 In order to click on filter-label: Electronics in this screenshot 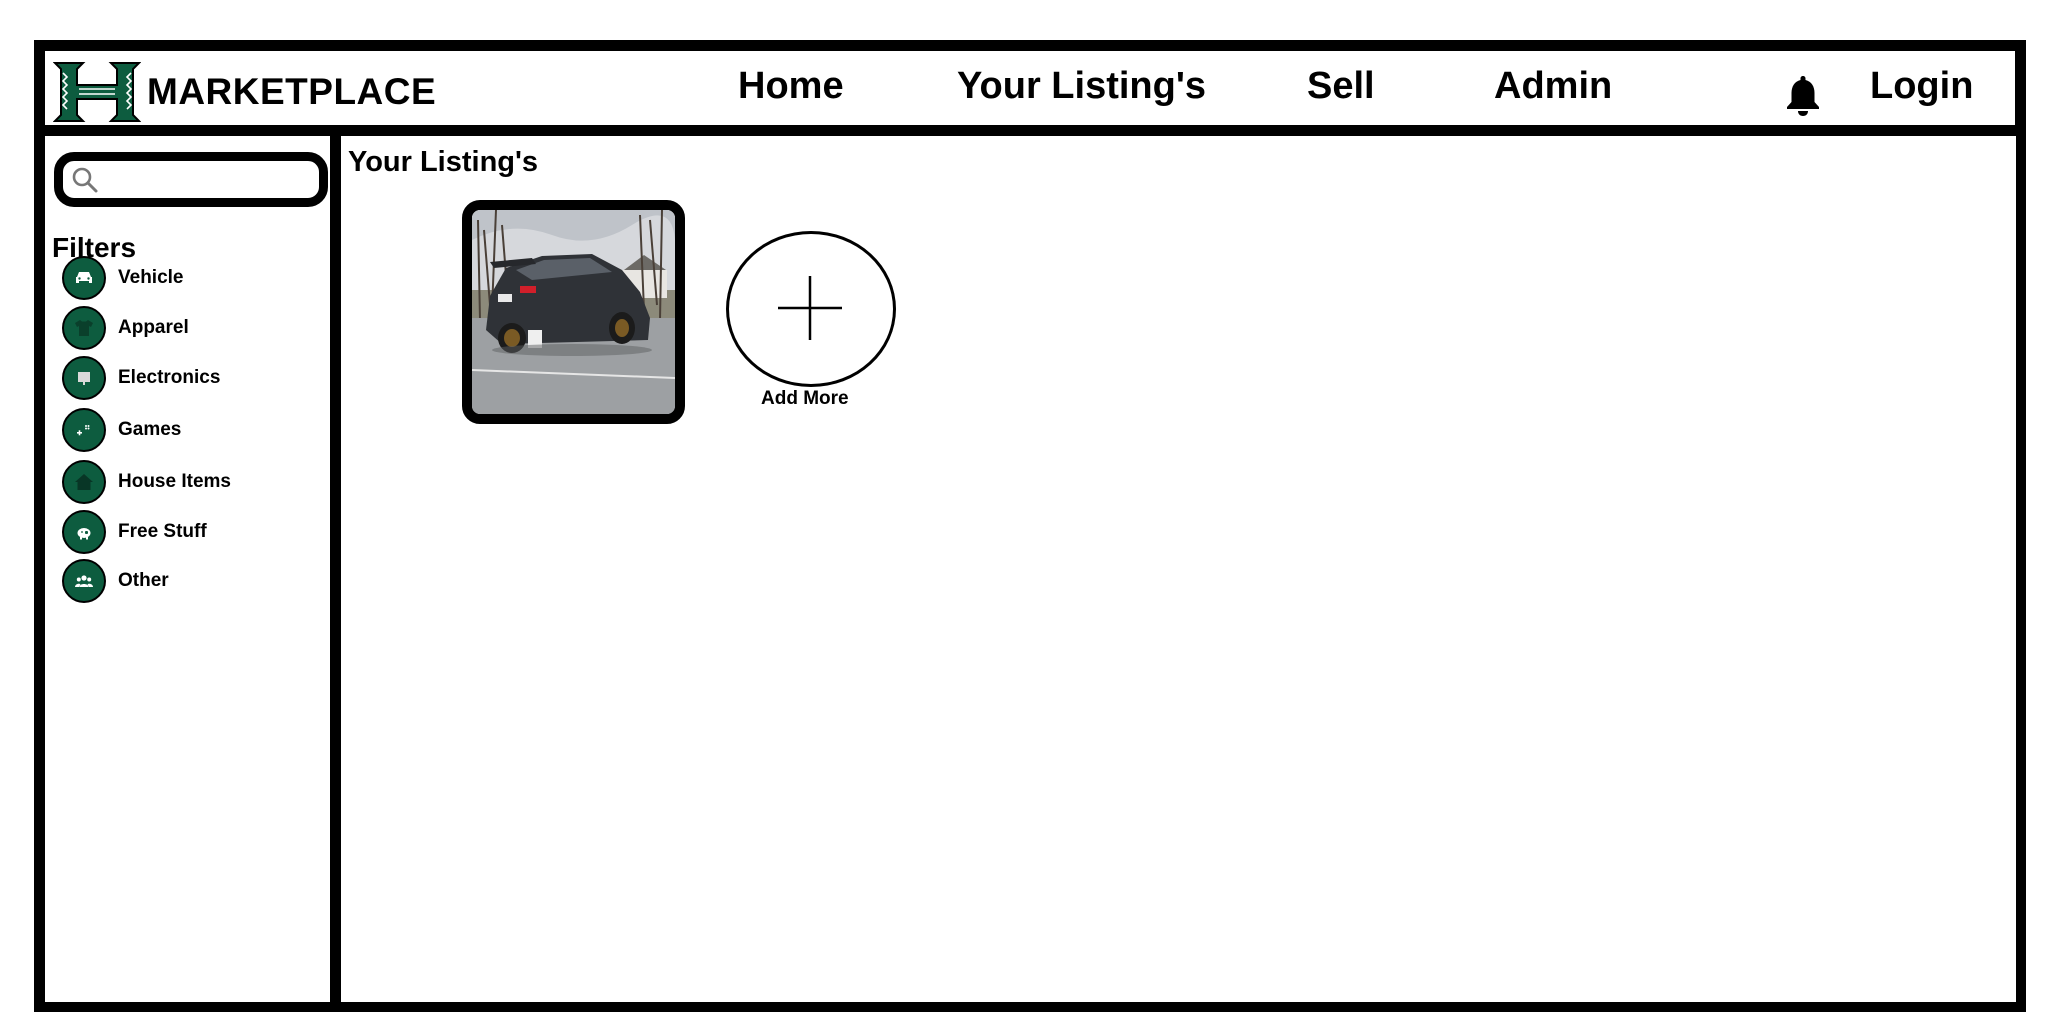, I will do `click(169, 377)`.